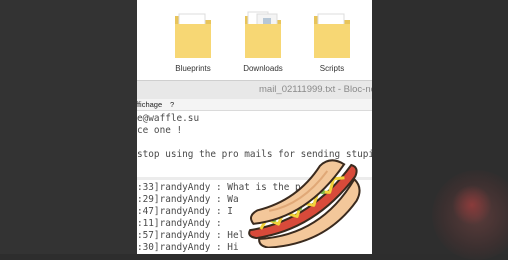 The height and width of the screenshot is (260, 508). What do you see at coordinates (315, 89) in the screenshot?
I see `window-title: mail_02111999.txt - Bloc-no` at bounding box center [315, 89].